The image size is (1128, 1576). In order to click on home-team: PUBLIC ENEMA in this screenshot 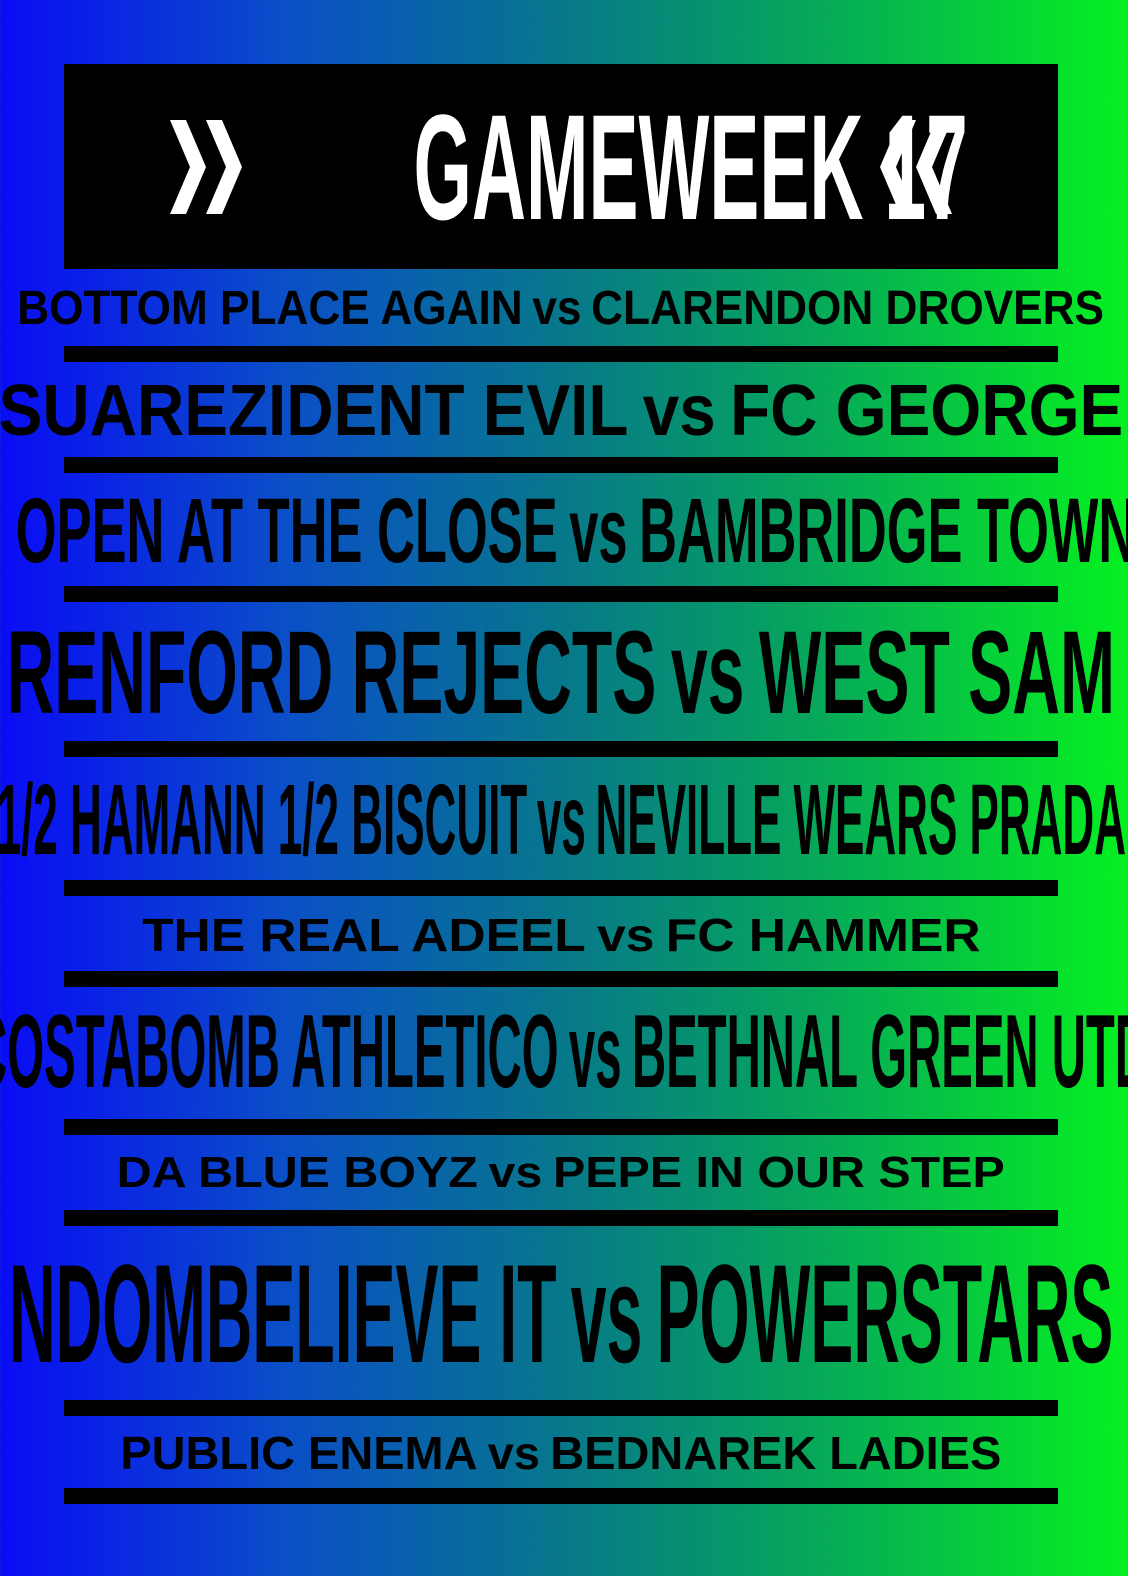, I will do `click(299, 1453)`.